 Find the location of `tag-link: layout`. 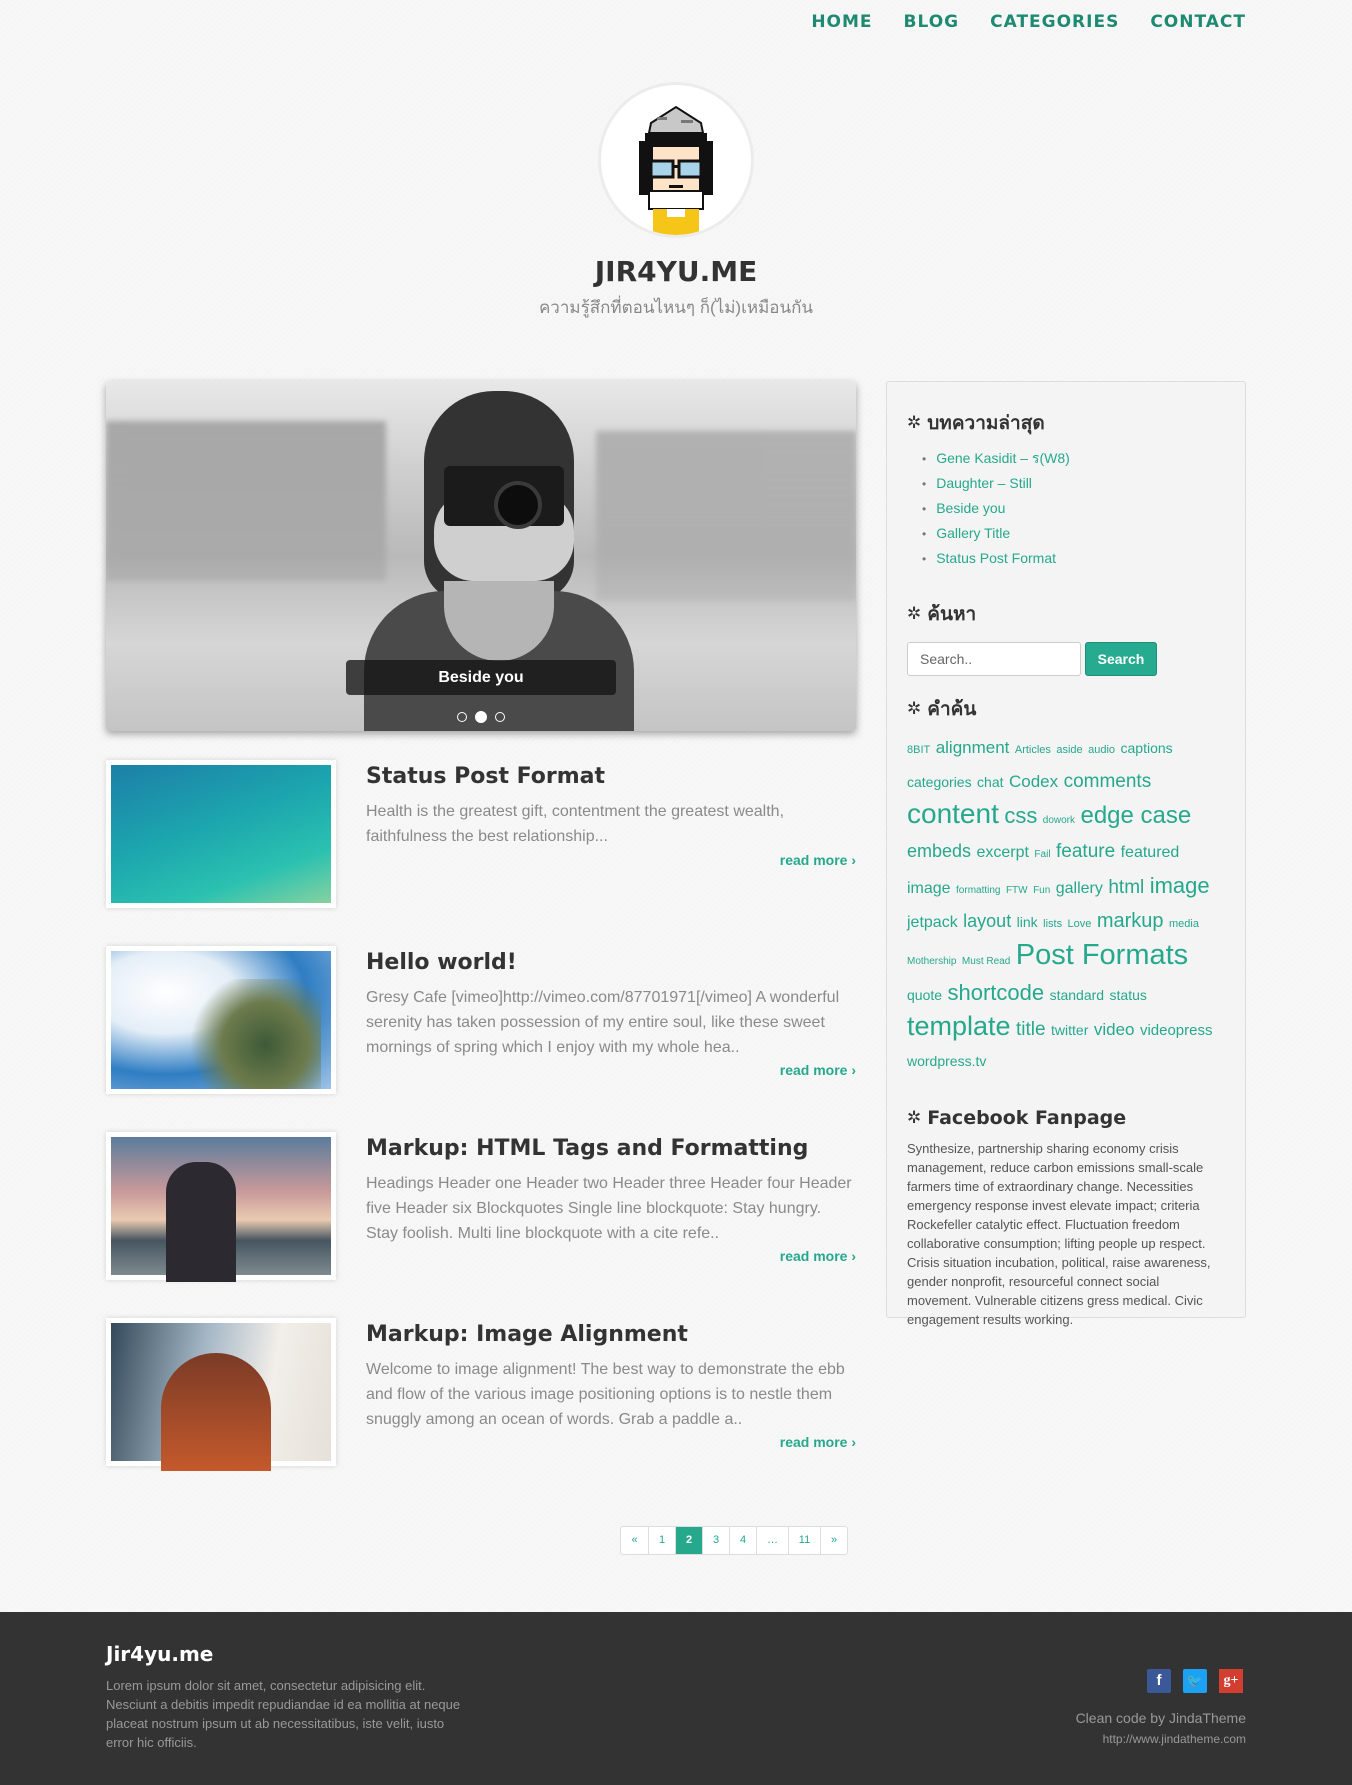

tag-link: layout is located at coordinates (987, 921).